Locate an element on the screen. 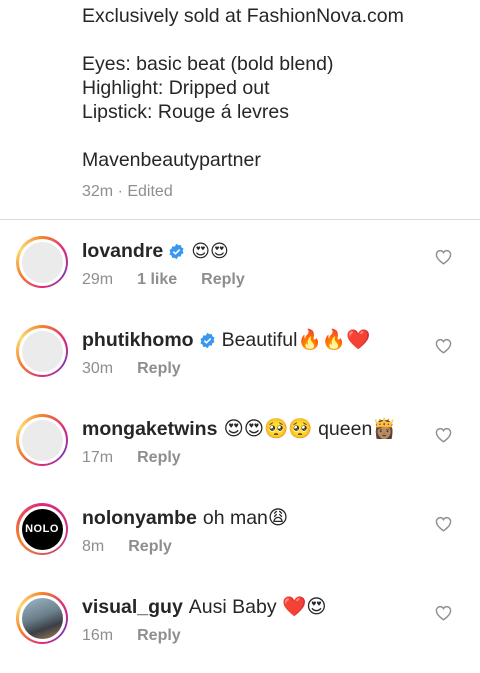  comment-text: Ausi Baby ❤️😍 is located at coordinates (257, 607).